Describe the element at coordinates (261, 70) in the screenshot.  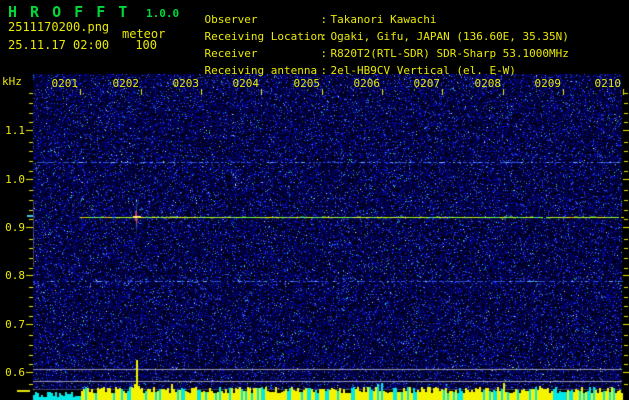
I see `info-label: Receiving antenna` at that location.